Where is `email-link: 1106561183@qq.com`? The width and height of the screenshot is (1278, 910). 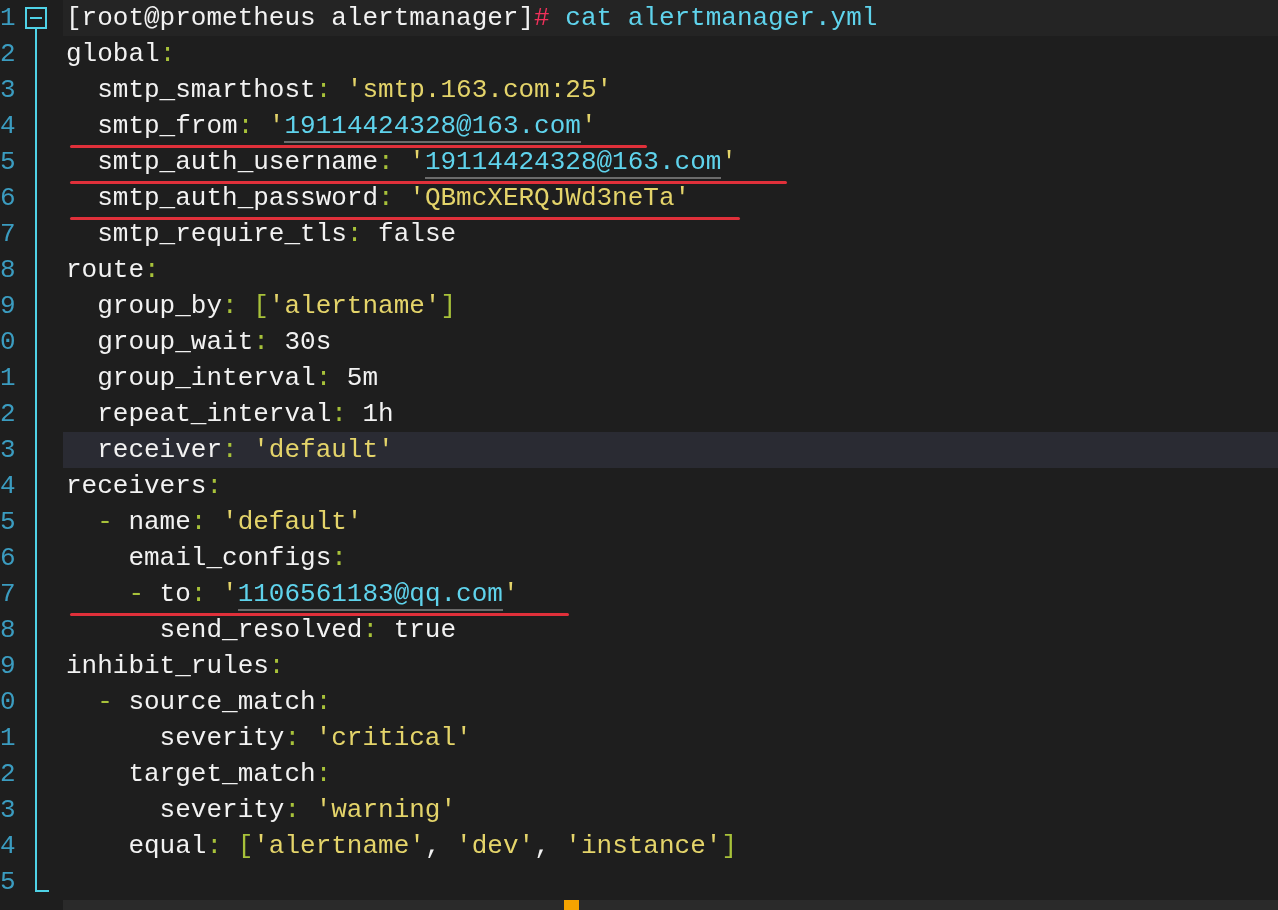 email-link: 1106561183@qq.com is located at coordinates (370, 595).